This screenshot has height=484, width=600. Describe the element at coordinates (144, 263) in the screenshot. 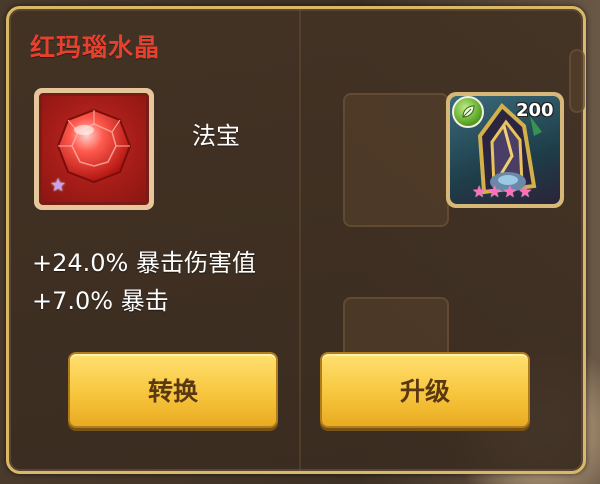

I see `stat-line: +24.0% 暴击伤害值` at that location.